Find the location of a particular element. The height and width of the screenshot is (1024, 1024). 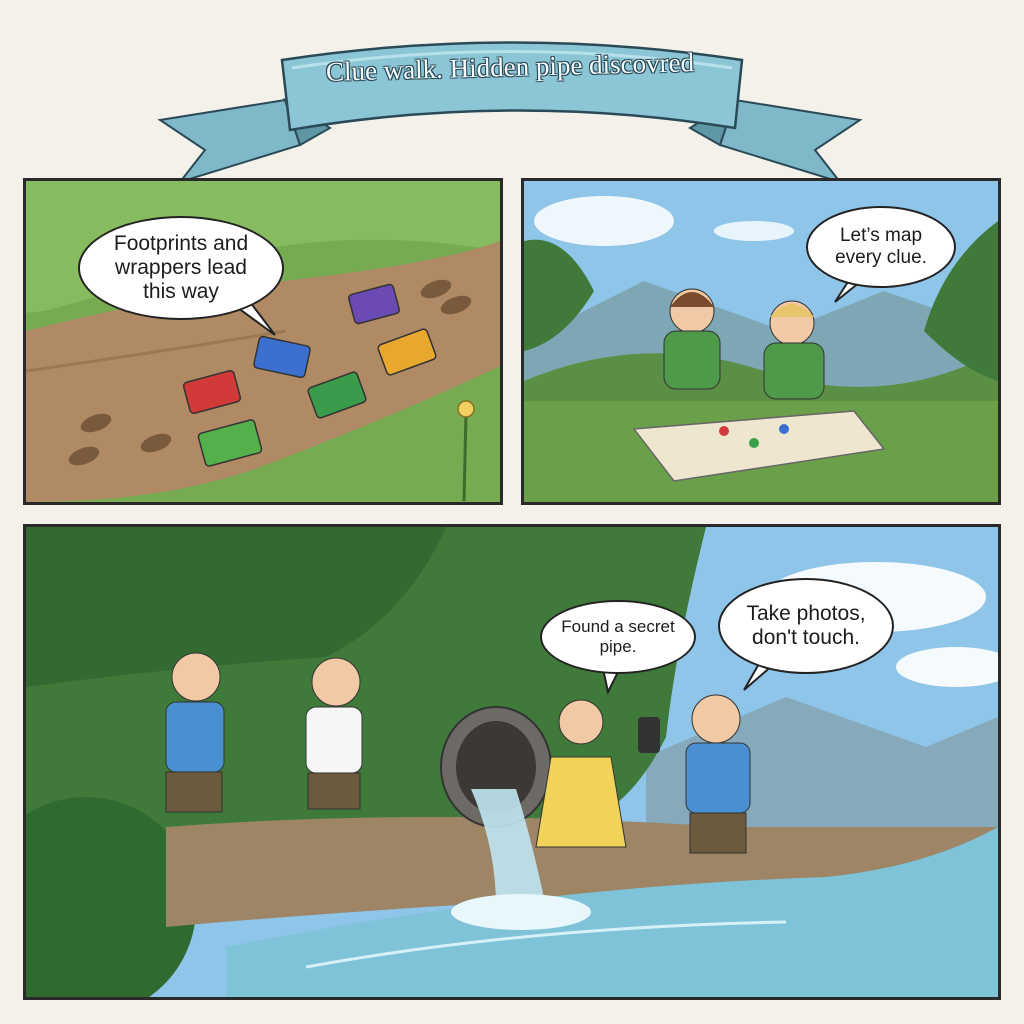

panel-footprints is located at coordinates (263, 341).